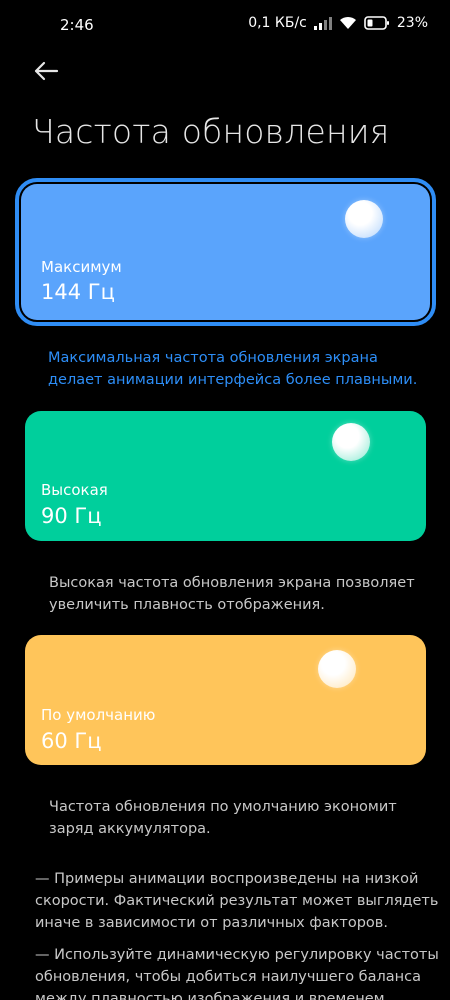 Image resolution: width=450 pixels, height=1000 pixels. Describe the element at coordinates (210, 995) in the screenshot. I see `note-line: между плавностью изображения и временем` at that location.